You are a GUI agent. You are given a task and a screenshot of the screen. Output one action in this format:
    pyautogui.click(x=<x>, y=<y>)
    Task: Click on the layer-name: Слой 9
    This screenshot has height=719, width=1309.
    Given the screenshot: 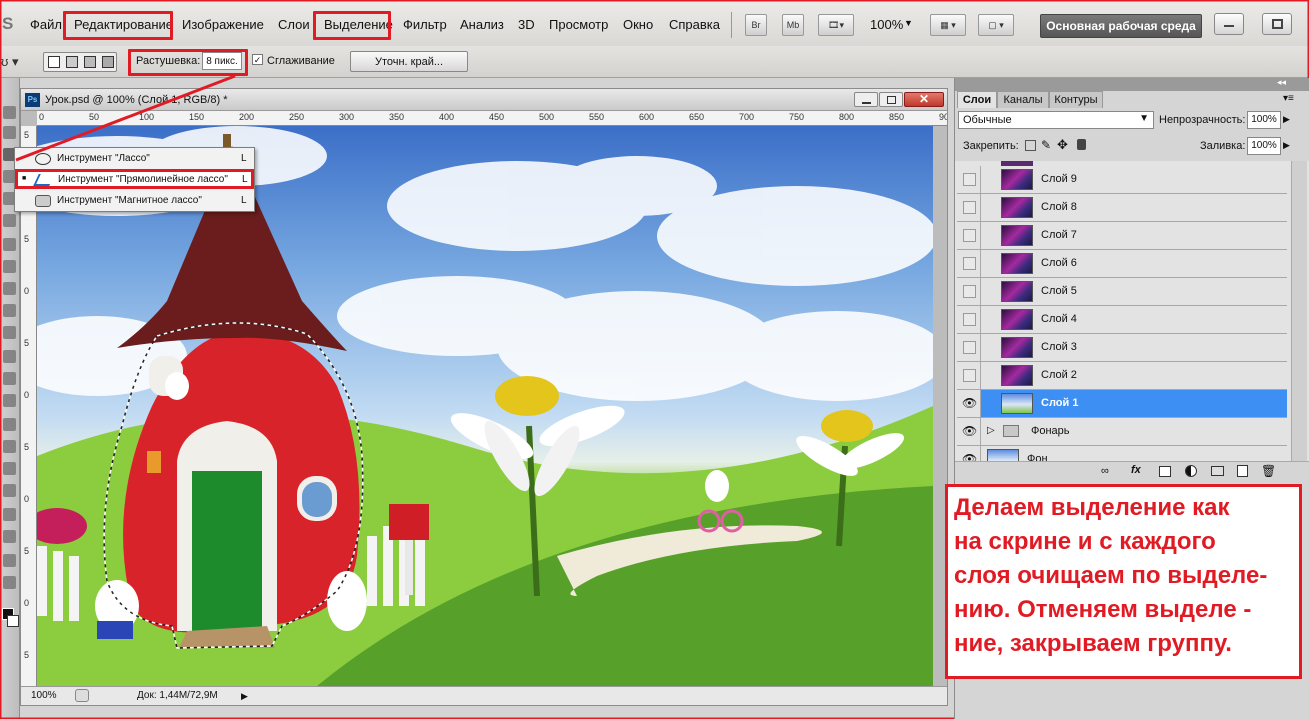 What is the action you would take?
    pyautogui.click(x=1059, y=179)
    